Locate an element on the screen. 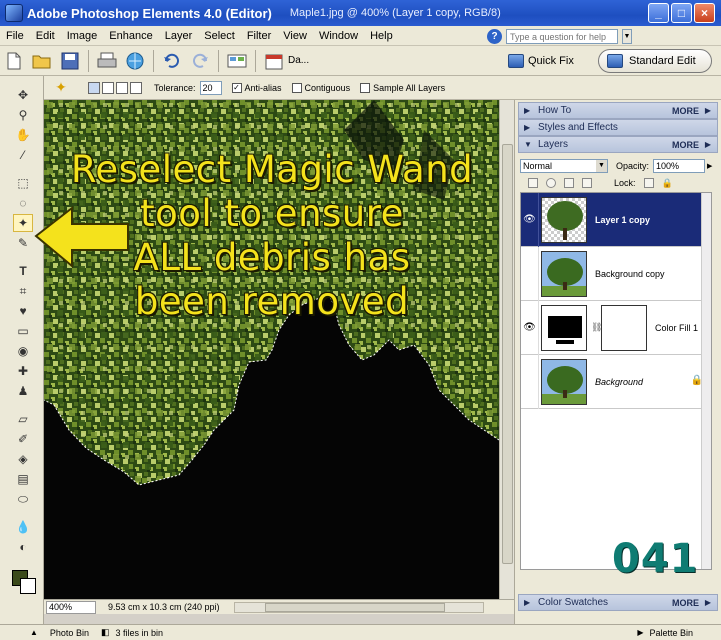  layer-row: Background copy is located at coordinates (616, 273).